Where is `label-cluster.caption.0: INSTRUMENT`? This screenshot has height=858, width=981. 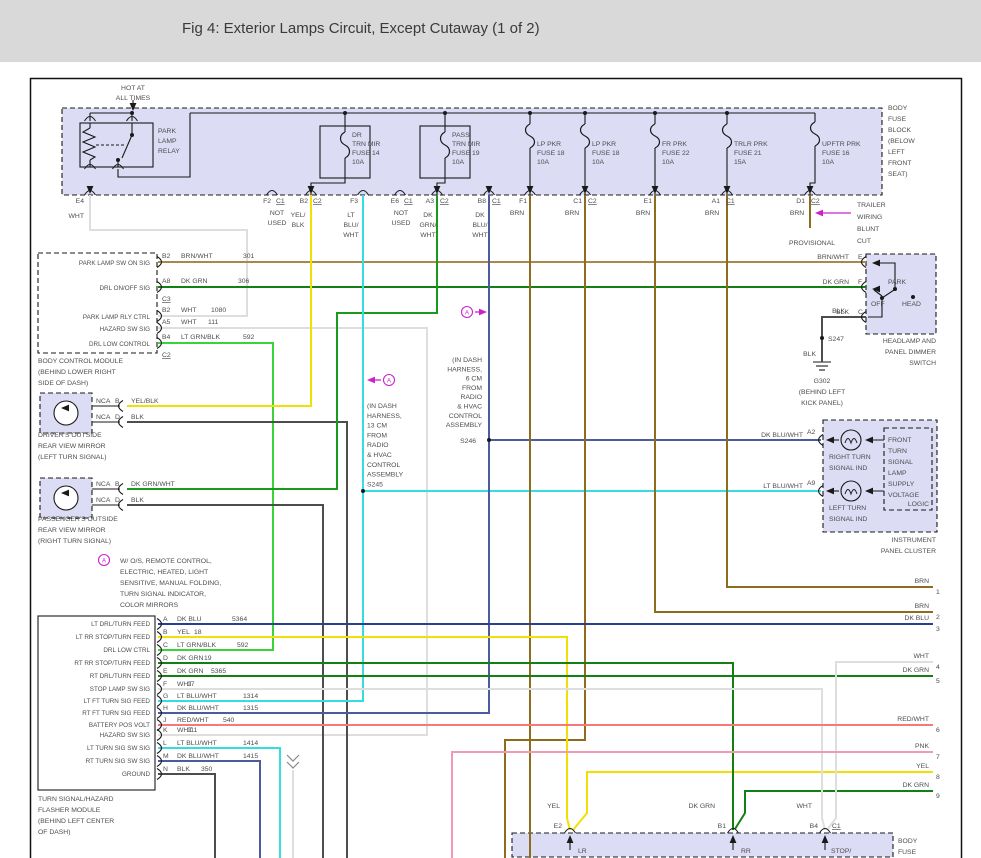
label-cluster.caption.0: INSTRUMENT is located at coordinates (913, 540).